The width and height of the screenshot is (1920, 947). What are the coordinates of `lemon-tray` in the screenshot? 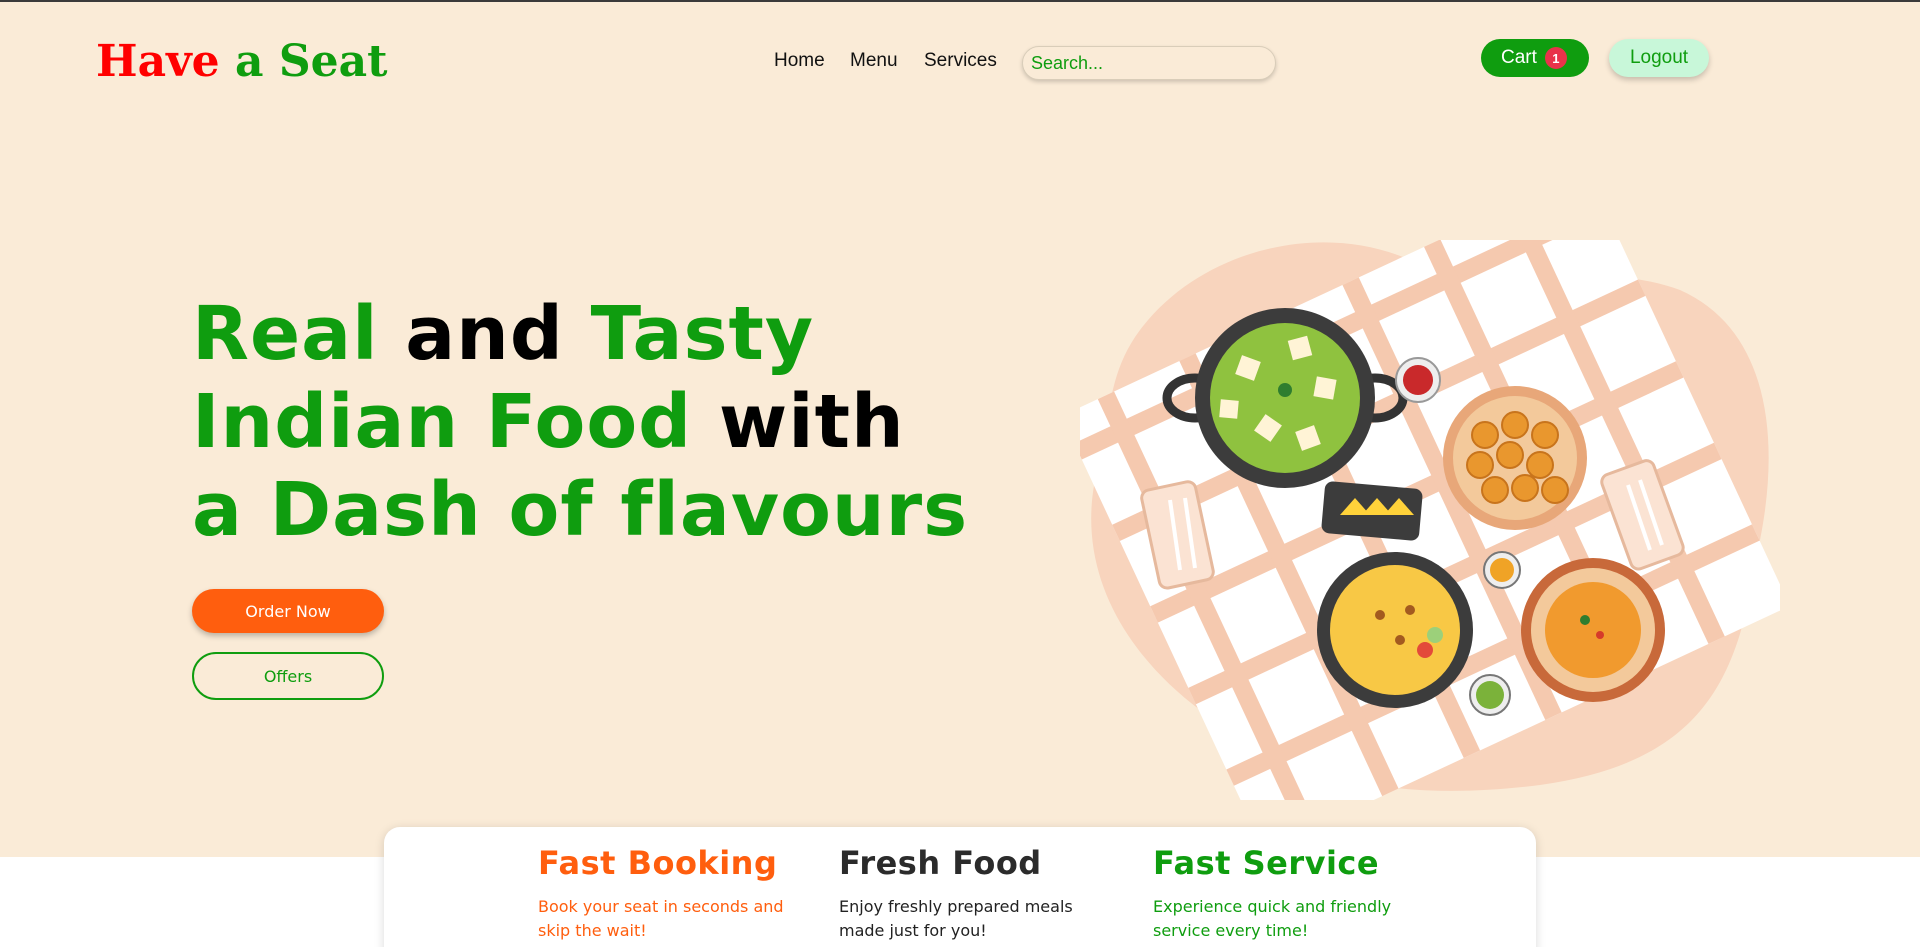 It's located at (1372, 511).